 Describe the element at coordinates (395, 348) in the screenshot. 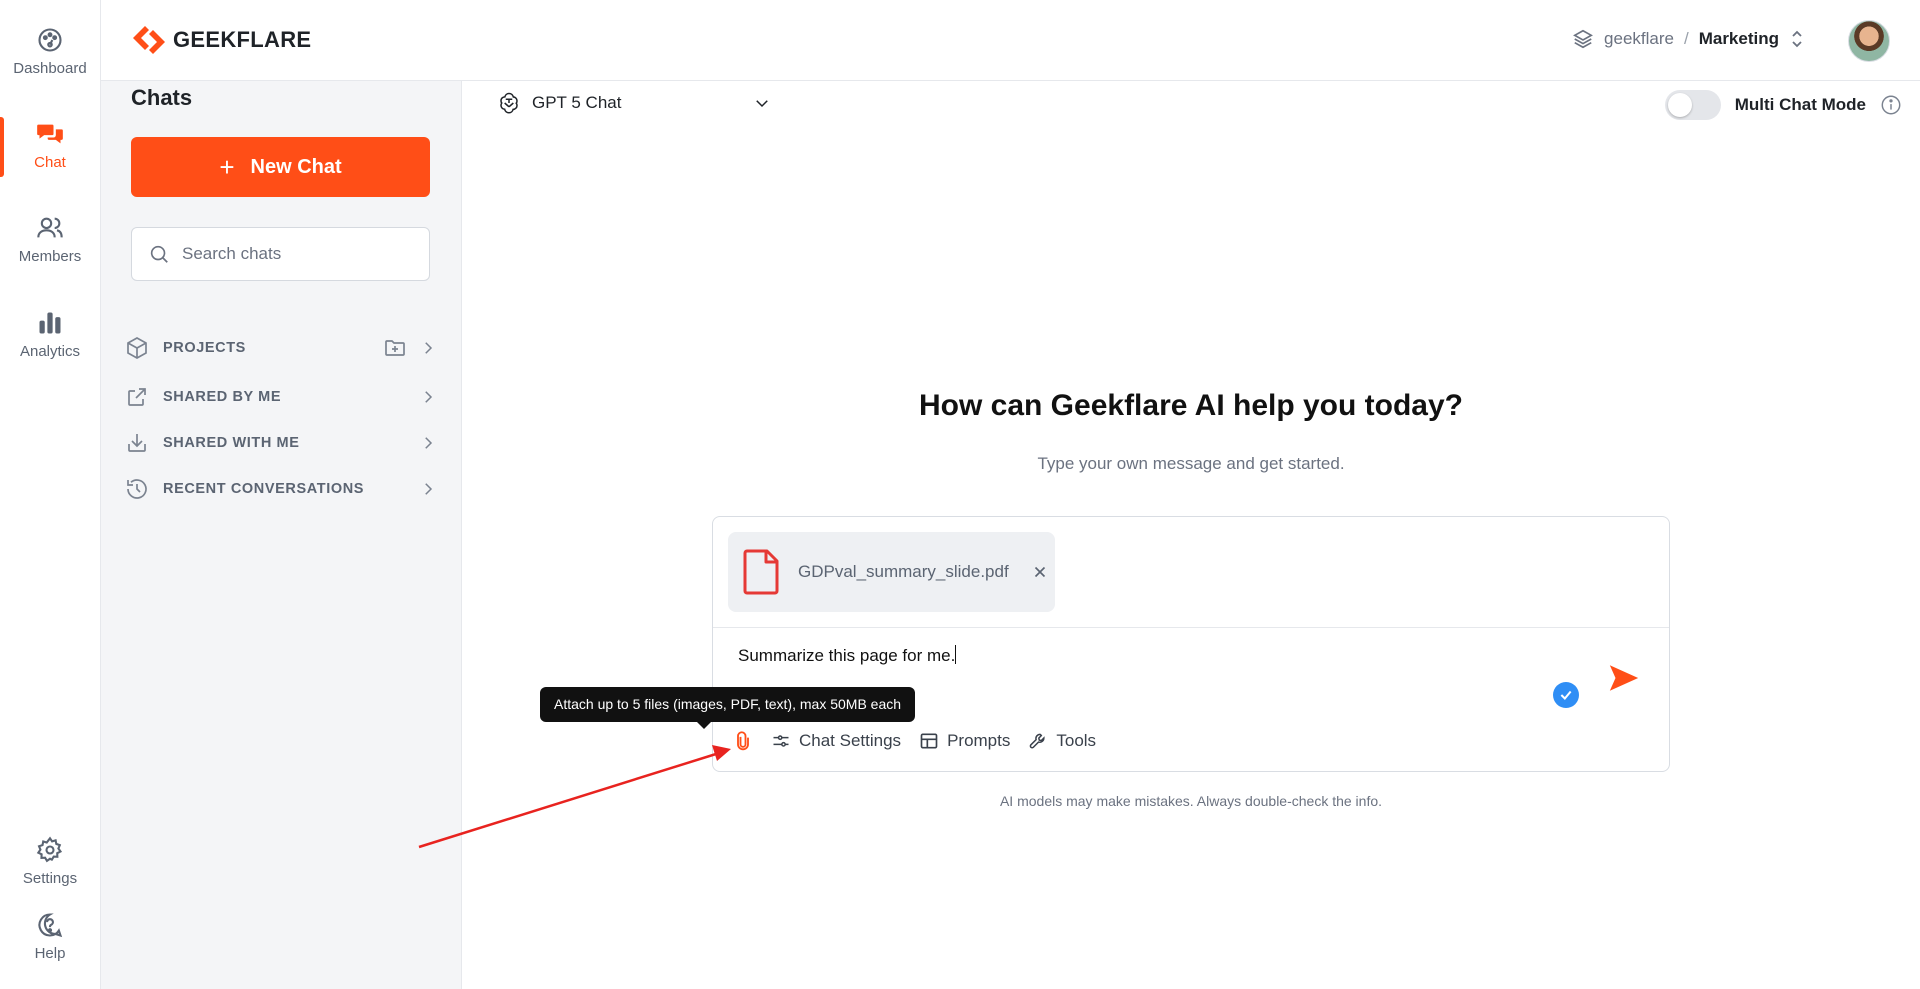

I see `add-folder-icon` at that location.